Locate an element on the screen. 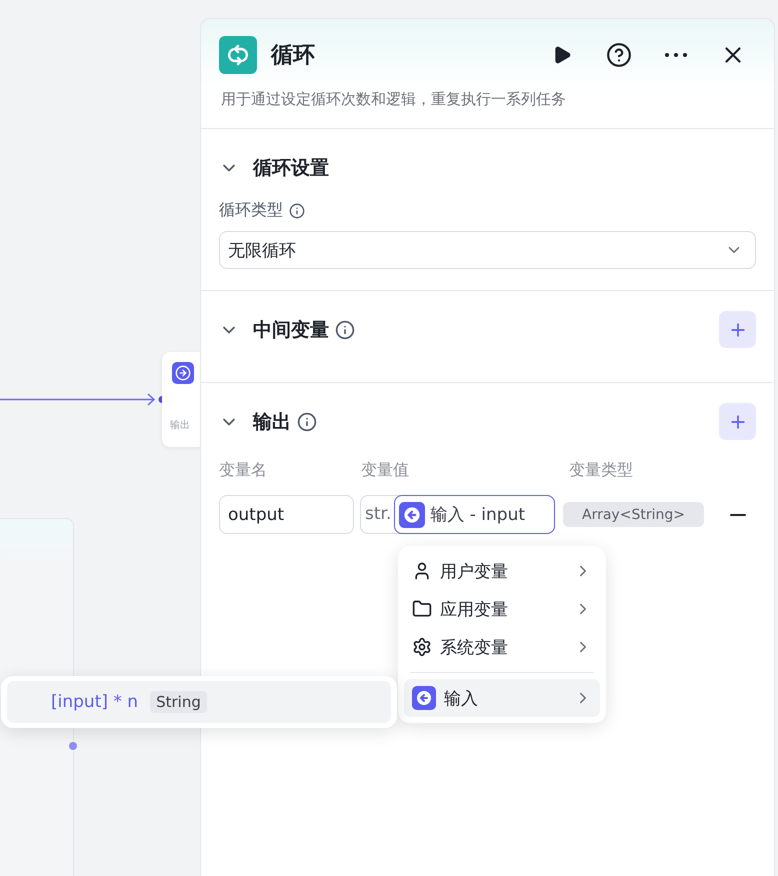 The height and width of the screenshot is (876, 778). variable-label: [input] * n is located at coordinates (94, 702).